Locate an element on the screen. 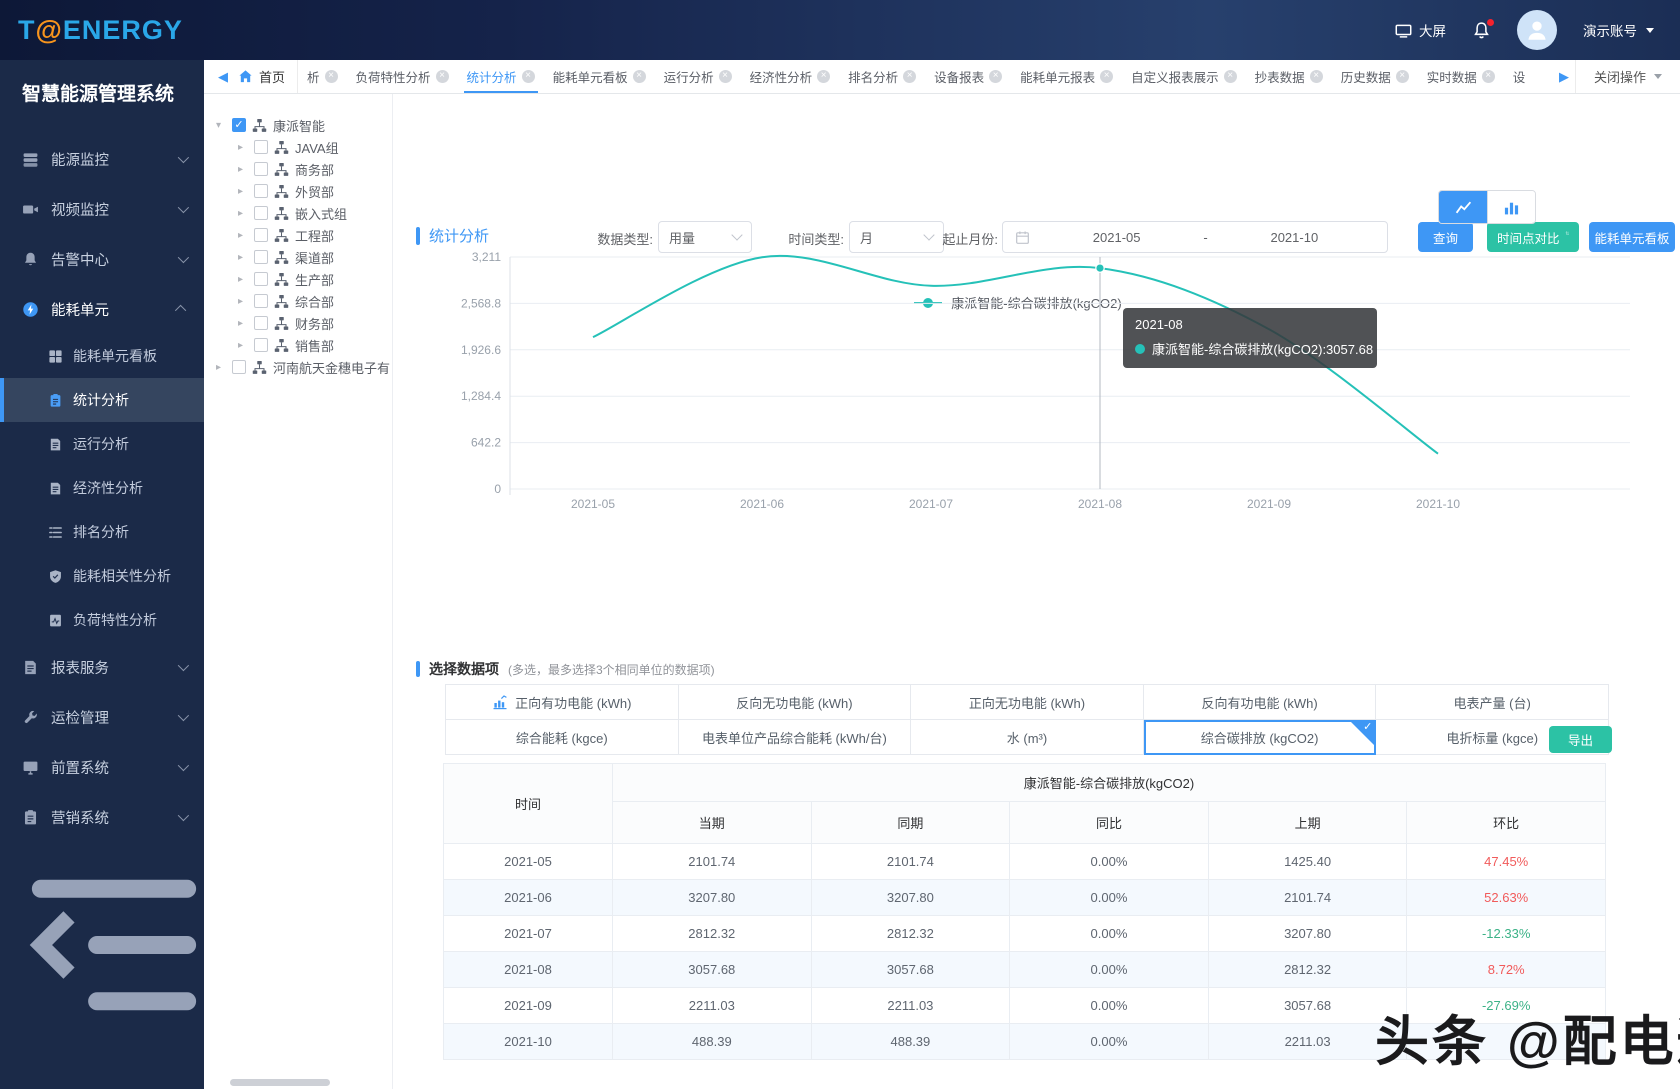 This screenshot has height=1089, width=1680. tree-node-label: 生产部 is located at coordinates (314, 279).